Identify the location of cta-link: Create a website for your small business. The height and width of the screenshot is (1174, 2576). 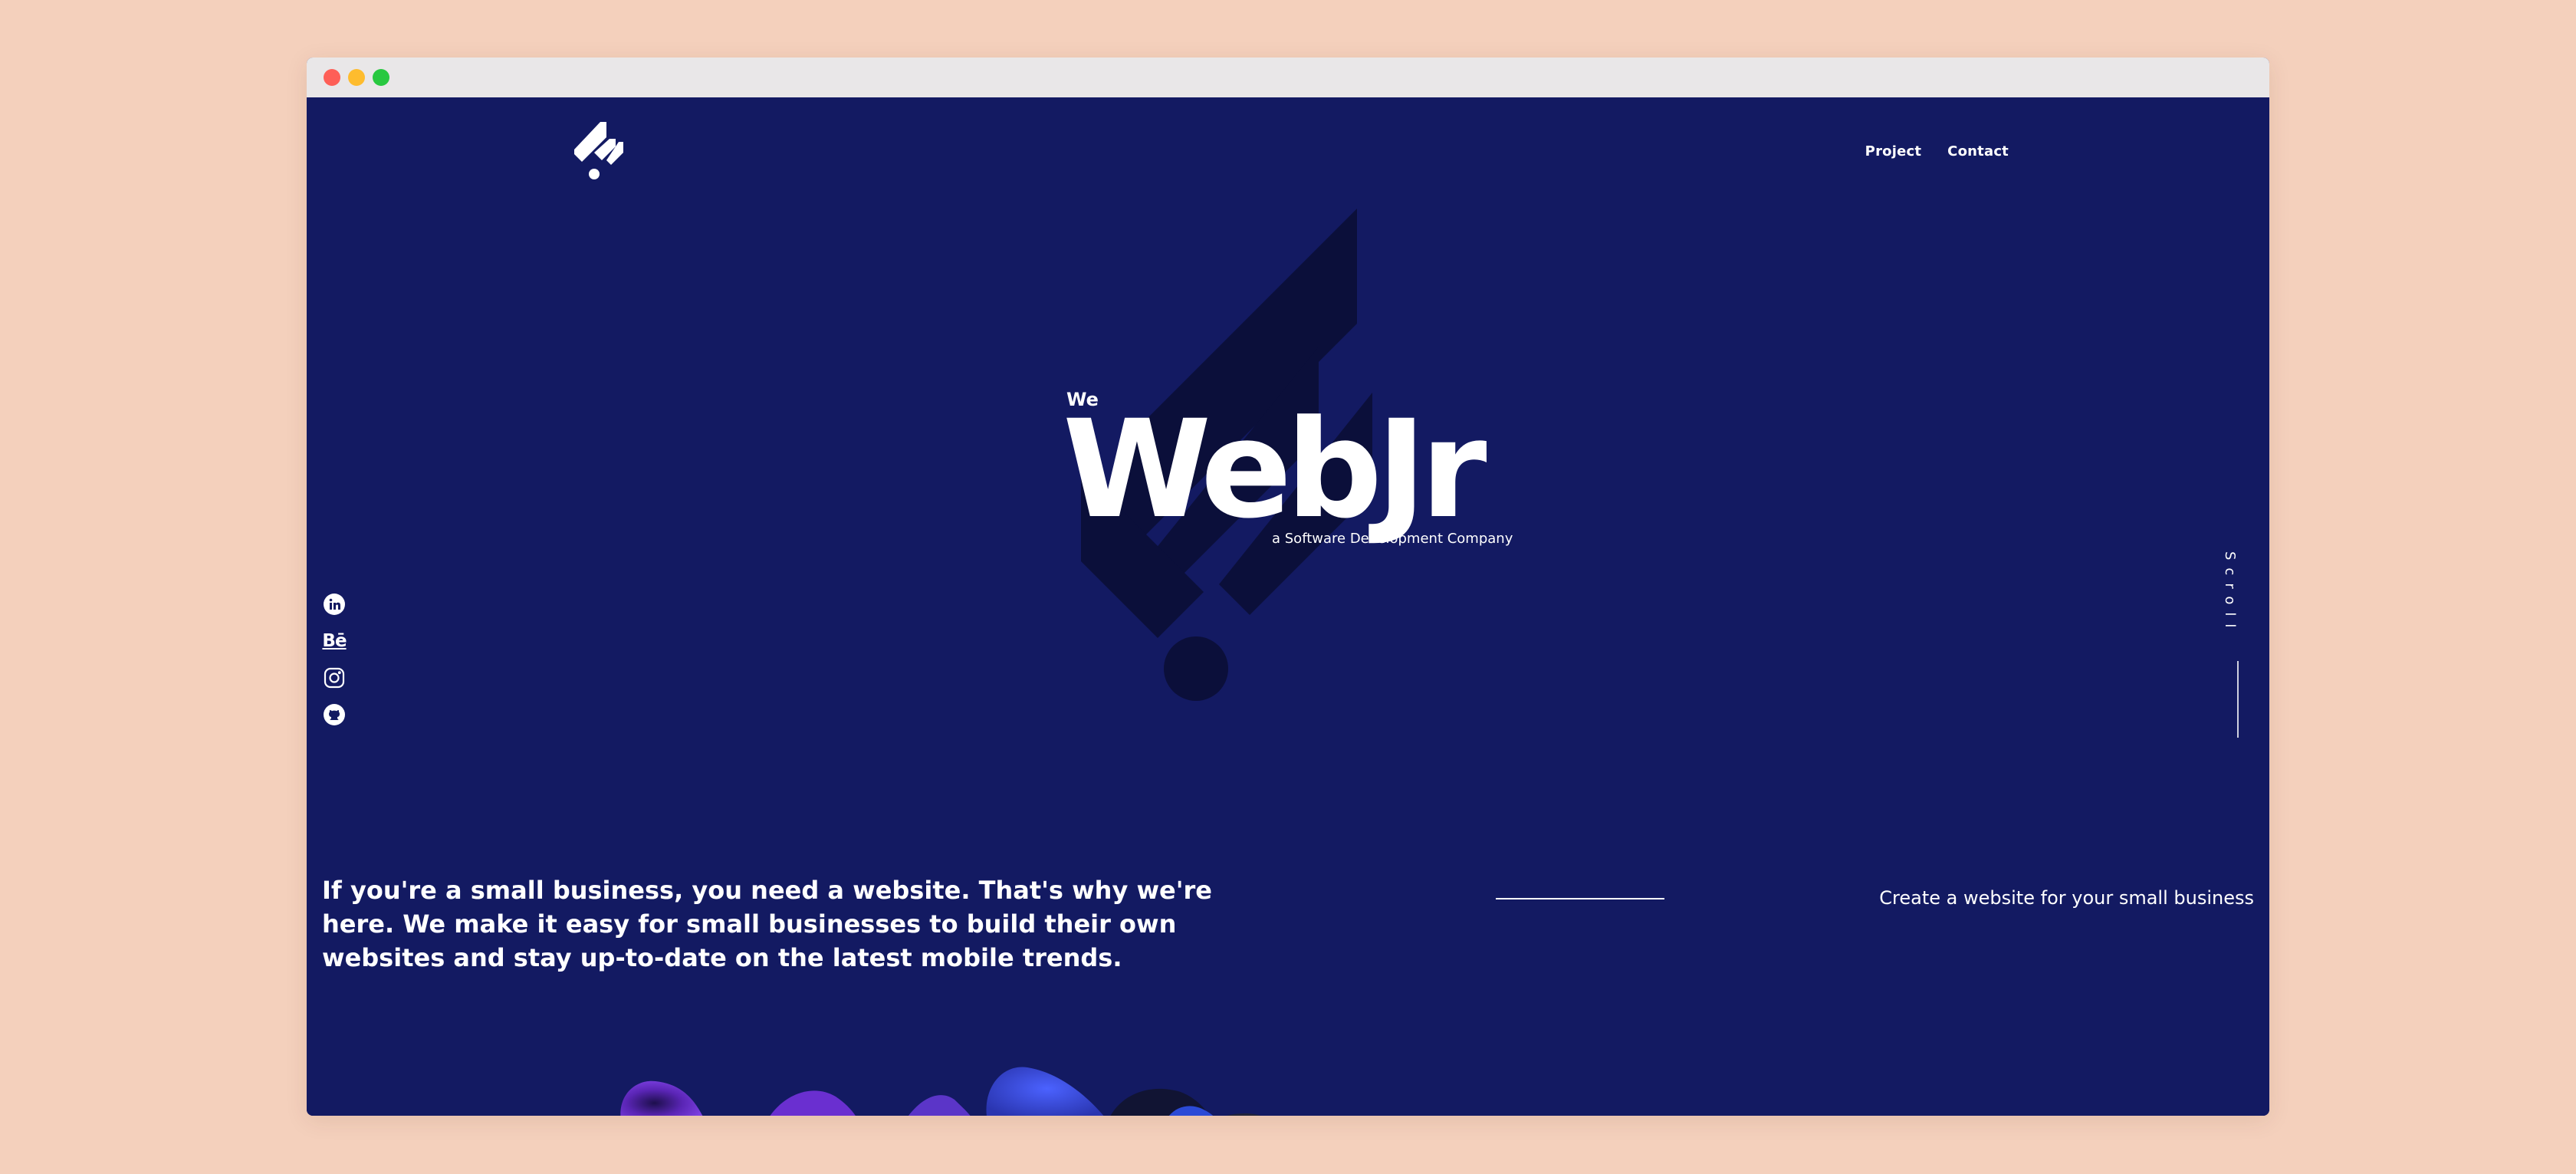
(2066, 898).